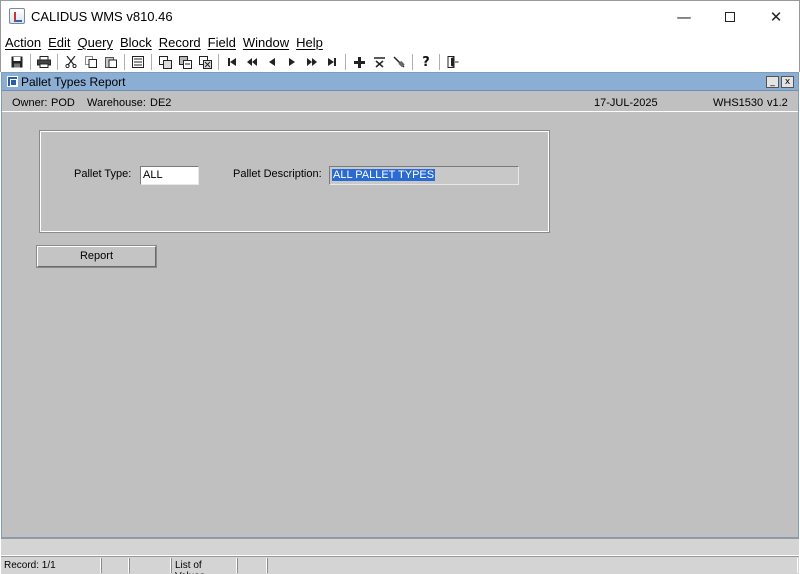 The image size is (800, 574). I want to click on menu-record: Record, so click(180, 42).